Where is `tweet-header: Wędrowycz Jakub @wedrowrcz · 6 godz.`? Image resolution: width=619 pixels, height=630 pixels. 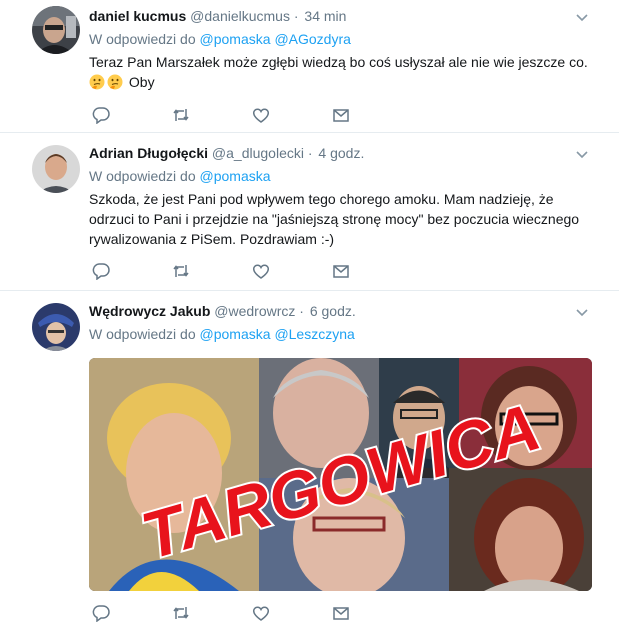 tweet-header: Wędrowycz Jakub @wedrowrcz · 6 godz. is located at coordinates (222, 311).